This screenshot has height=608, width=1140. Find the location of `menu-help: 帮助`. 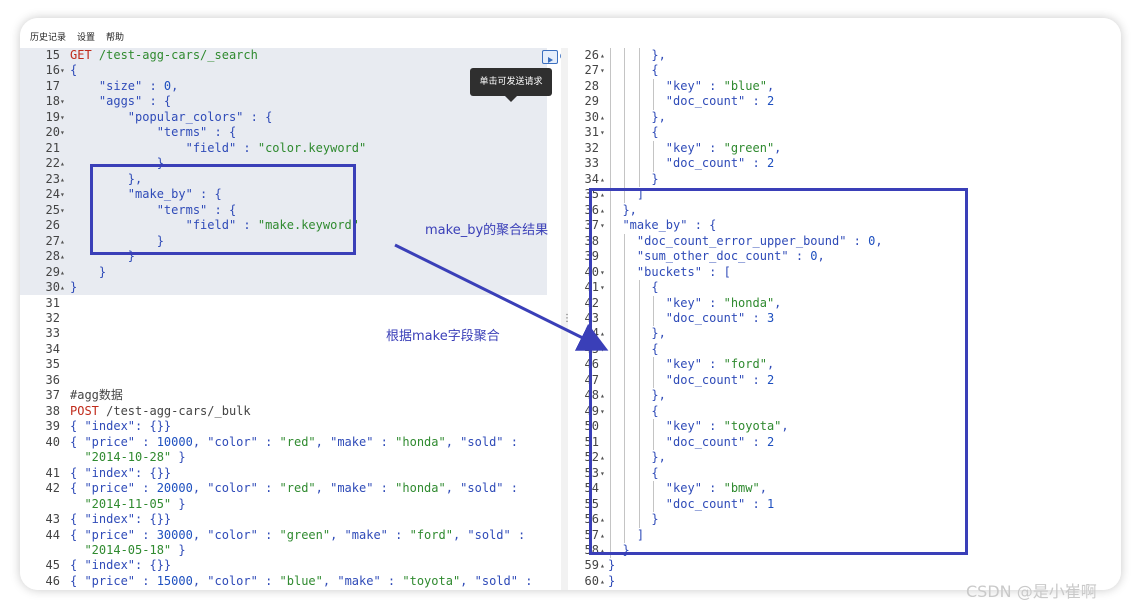

menu-help: 帮助 is located at coordinates (115, 36).